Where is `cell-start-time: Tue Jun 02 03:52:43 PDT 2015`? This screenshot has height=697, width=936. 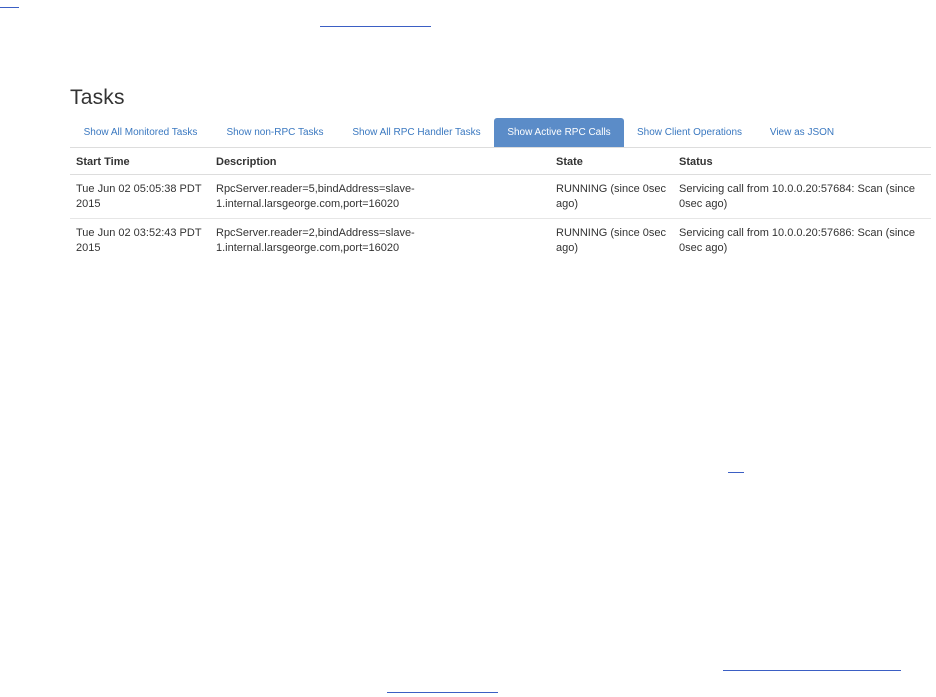 cell-start-time: Tue Jun 02 03:52:43 PDT 2015 is located at coordinates (139, 240).